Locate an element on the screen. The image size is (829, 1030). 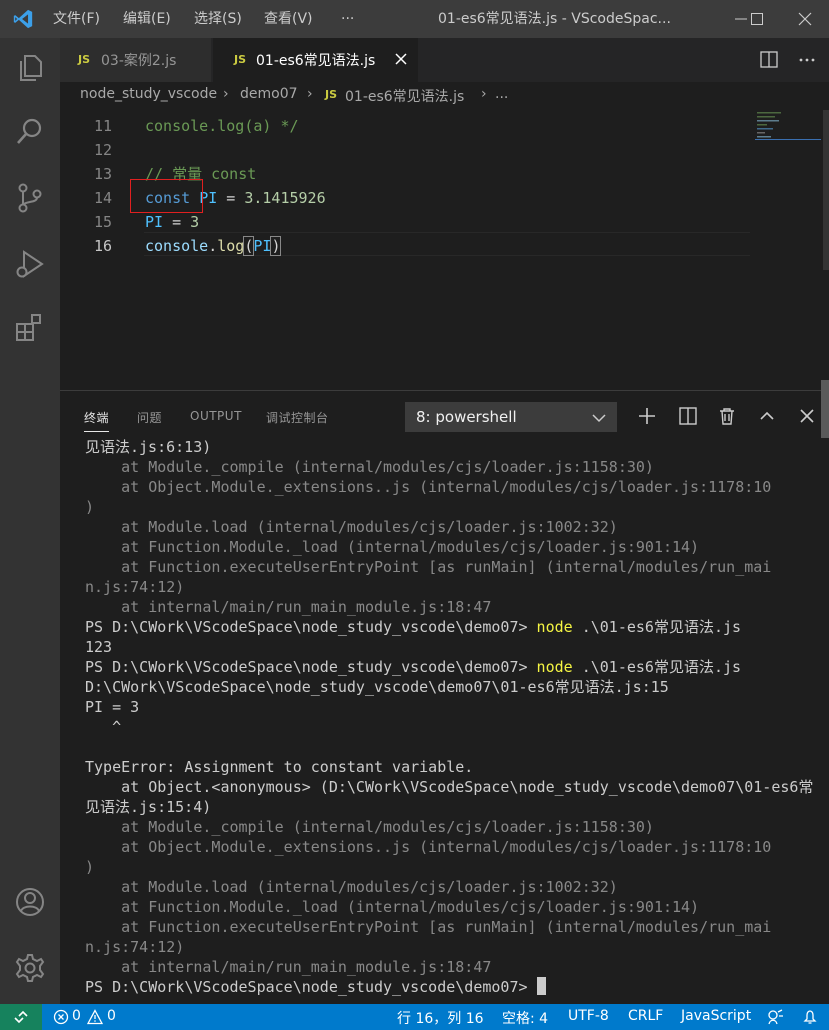
code-text: PI = 3 is located at coordinates (172, 222).